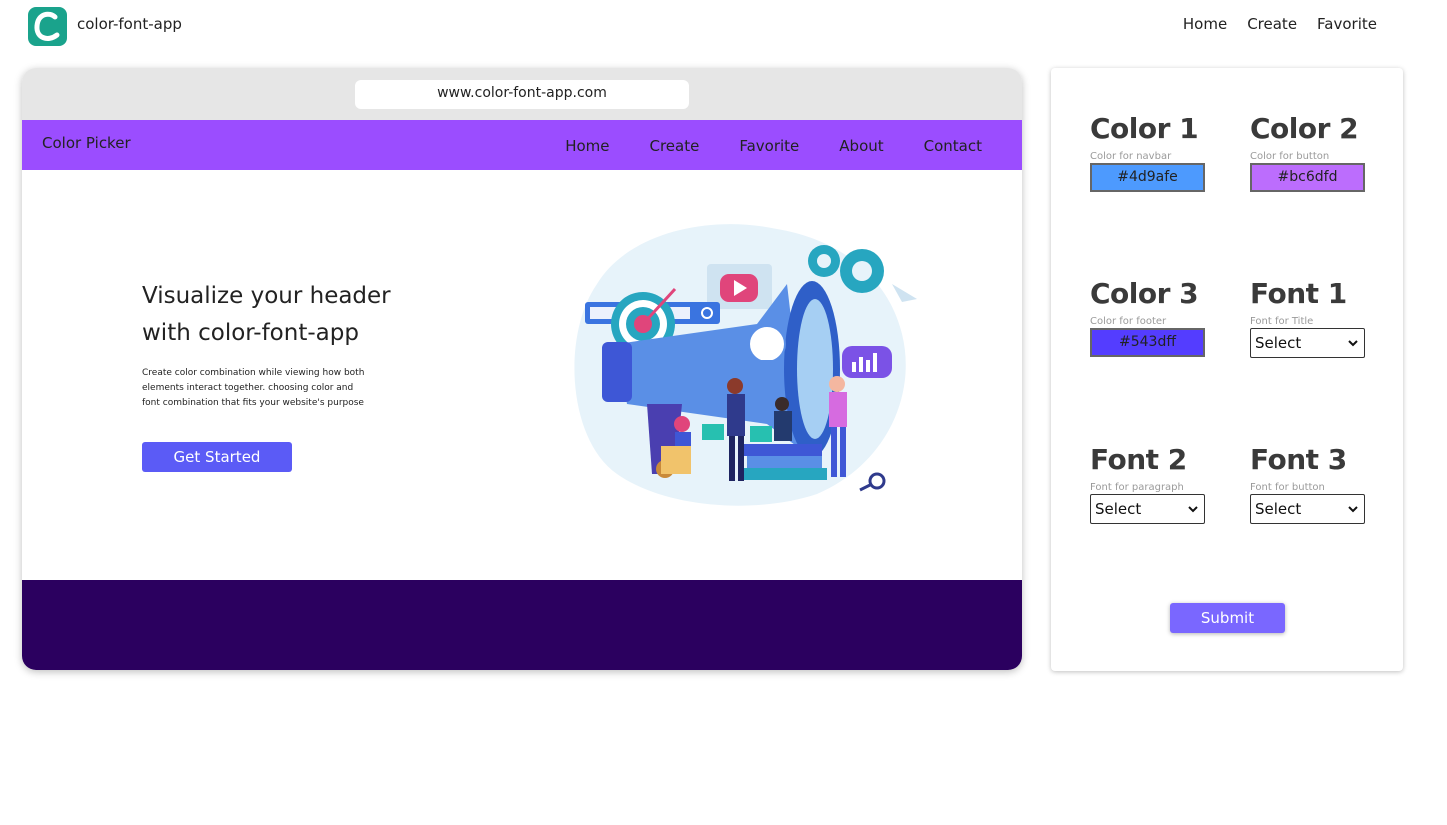 This screenshot has height=825, width=1447. I want to click on font2-select-value: Select, so click(1118, 509).